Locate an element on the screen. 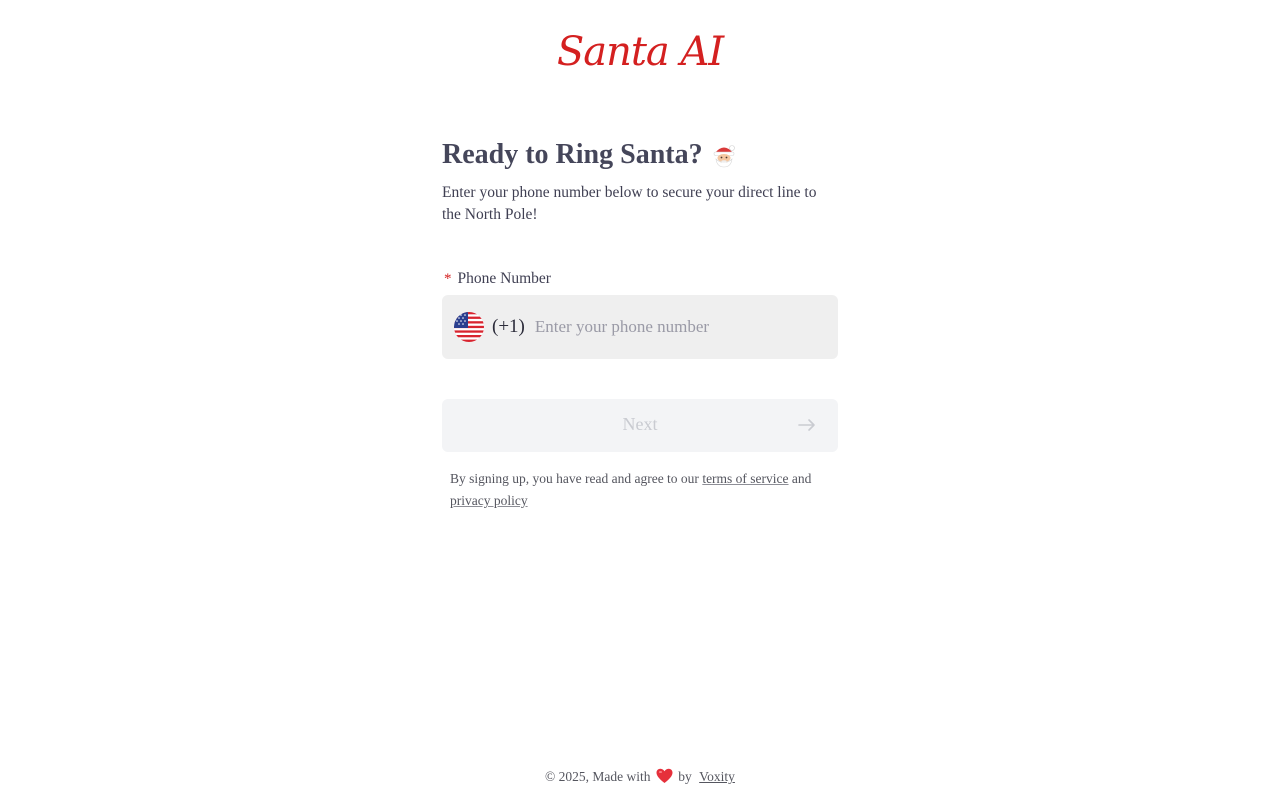 This screenshot has height=800, width=1280. phone-label-text: Phone Number is located at coordinates (504, 278).